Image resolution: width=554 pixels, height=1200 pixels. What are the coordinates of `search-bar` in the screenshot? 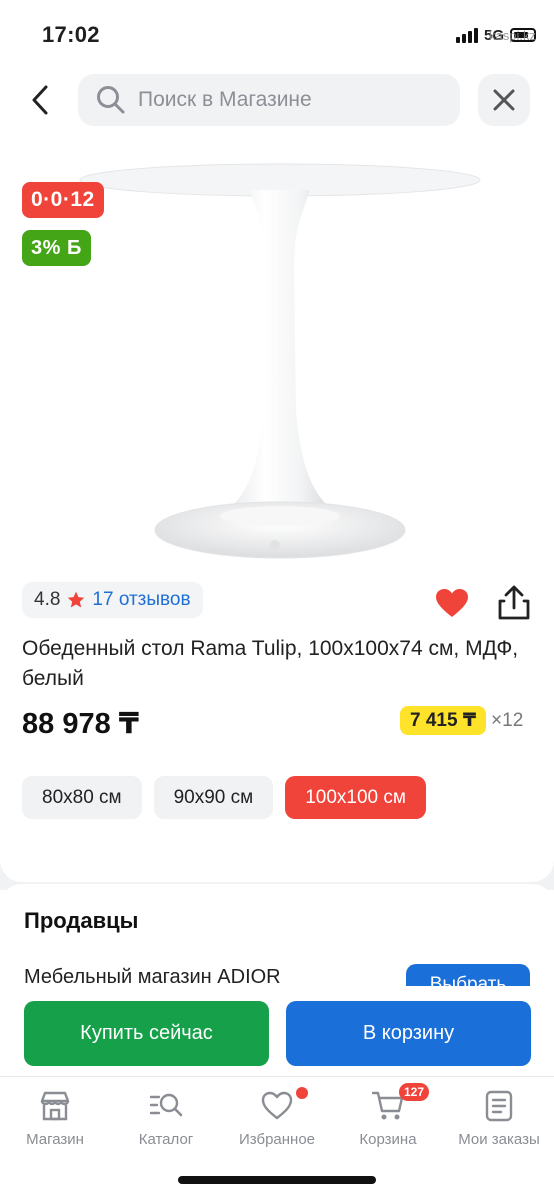 It's located at (269, 100).